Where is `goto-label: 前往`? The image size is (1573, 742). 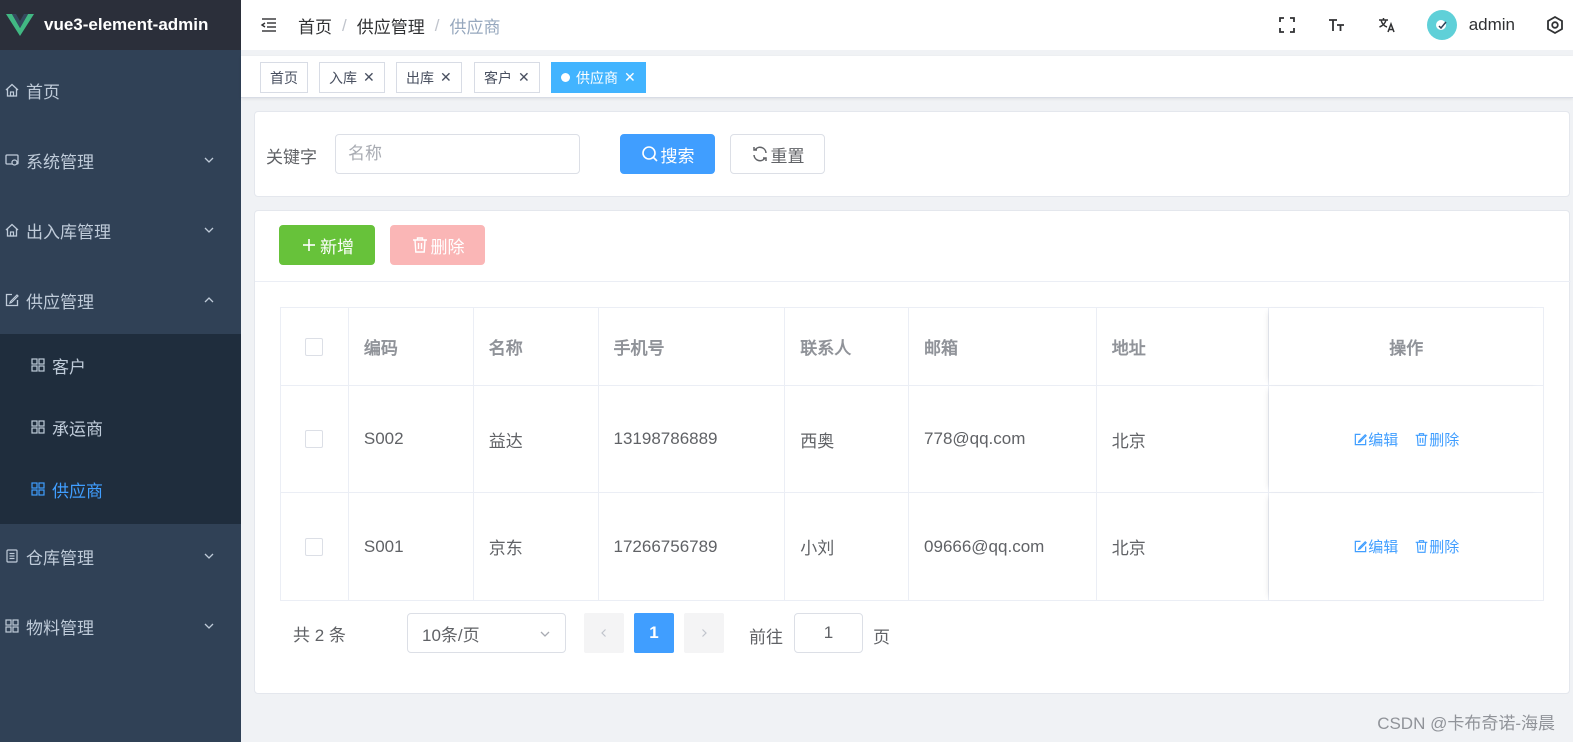 goto-label: 前往 is located at coordinates (766, 637).